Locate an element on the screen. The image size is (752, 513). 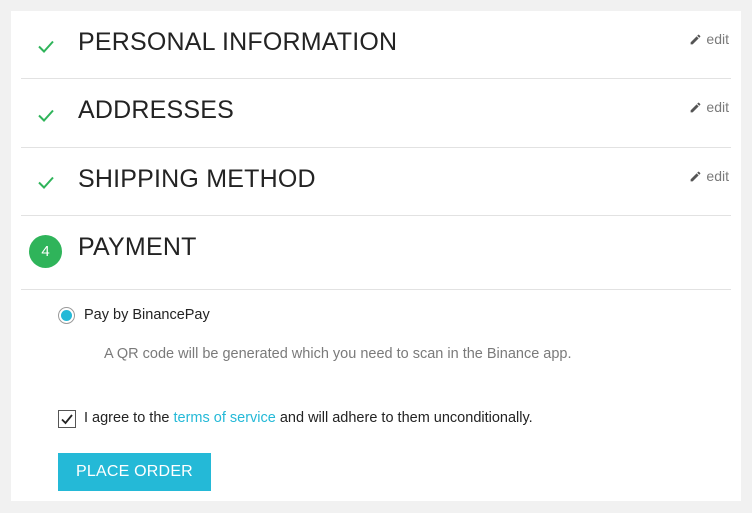
step-title: PERSONAL INFORMATION is located at coordinates (238, 42).